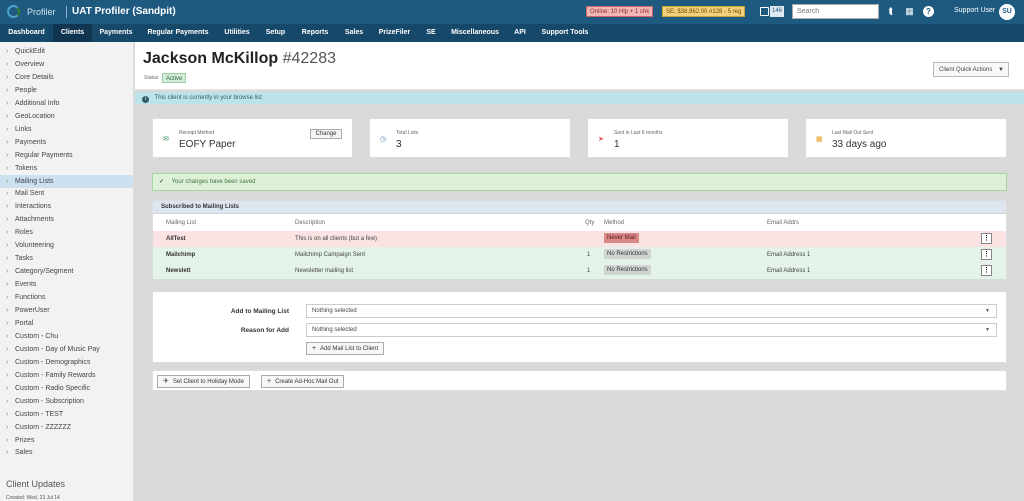  What do you see at coordinates (66, 310) in the screenshot?
I see `sidebar-item-poweruser: › PowerUser` at bounding box center [66, 310].